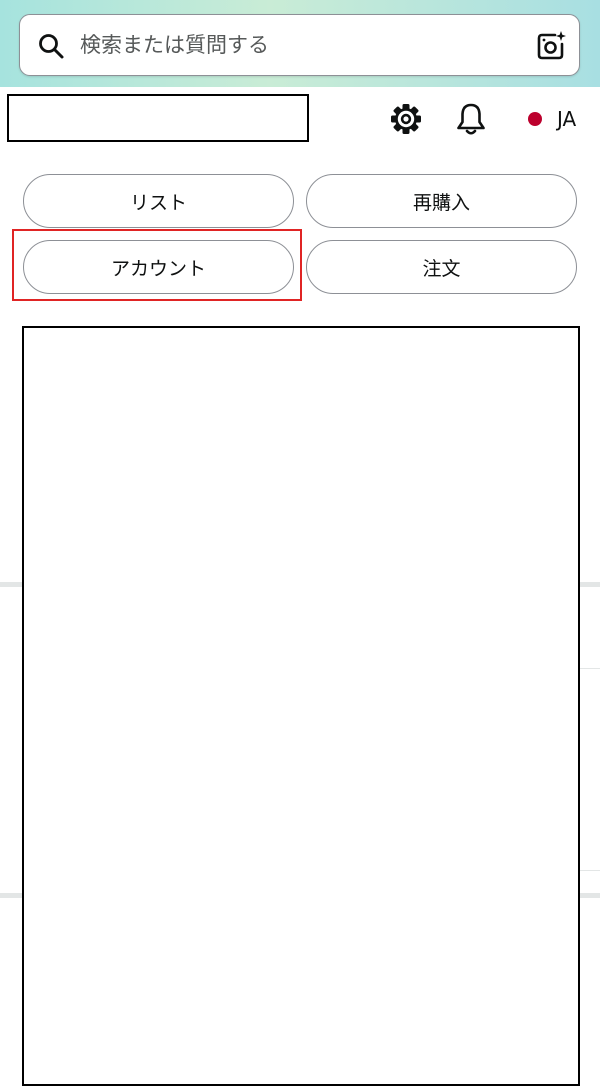 The height and width of the screenshot is (1086, 600). I want to click on language-selector: JA, so click(547, 119).